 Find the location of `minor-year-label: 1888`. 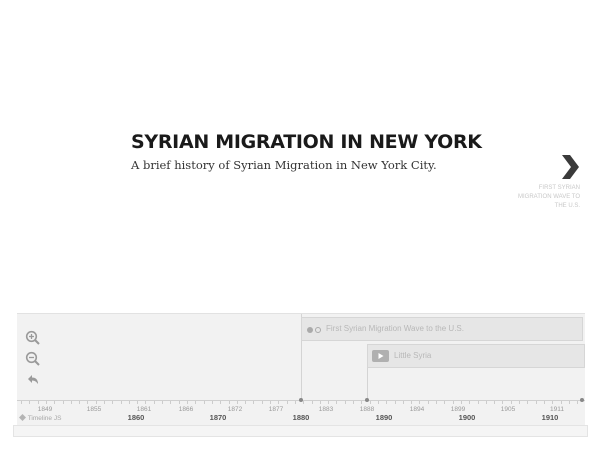

minor-year-label: 1888 is located at coordinates (367, 409).